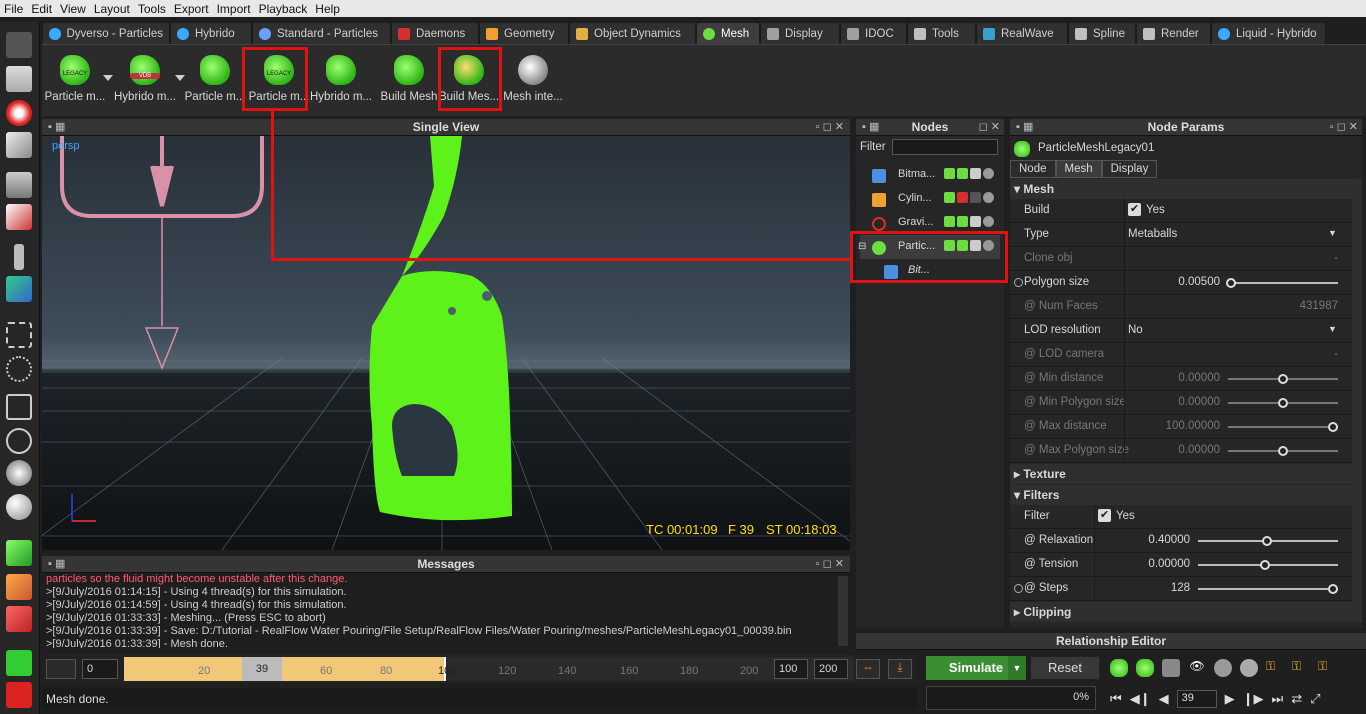  I want to click on polygon-size-knob, so click(1231, 283).